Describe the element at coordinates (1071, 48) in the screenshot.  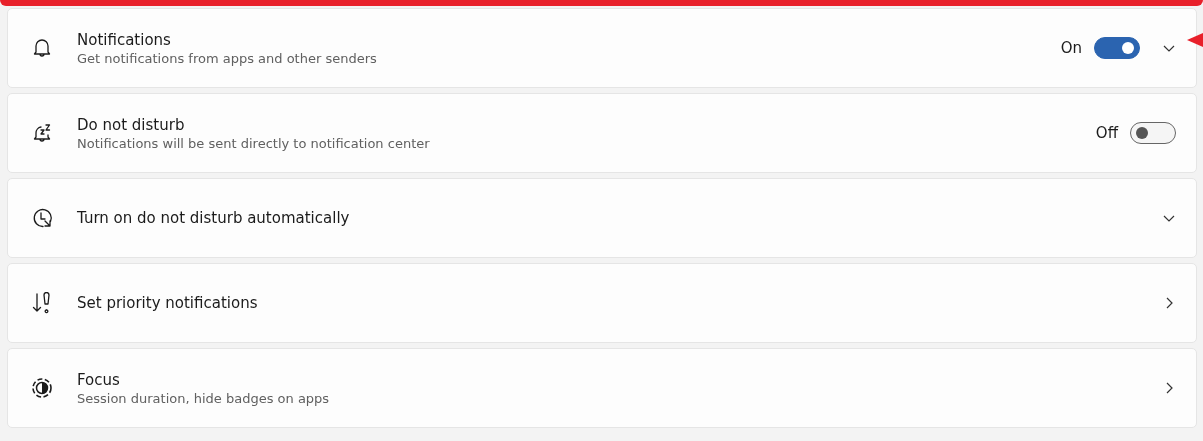
I see `toggle-state-label: On` at that location.